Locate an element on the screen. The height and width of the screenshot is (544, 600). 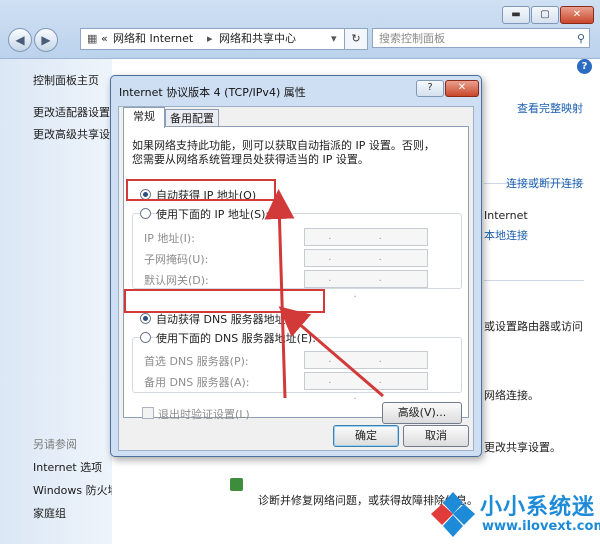
auto-dns-radio is located at coordinates (145, 318).